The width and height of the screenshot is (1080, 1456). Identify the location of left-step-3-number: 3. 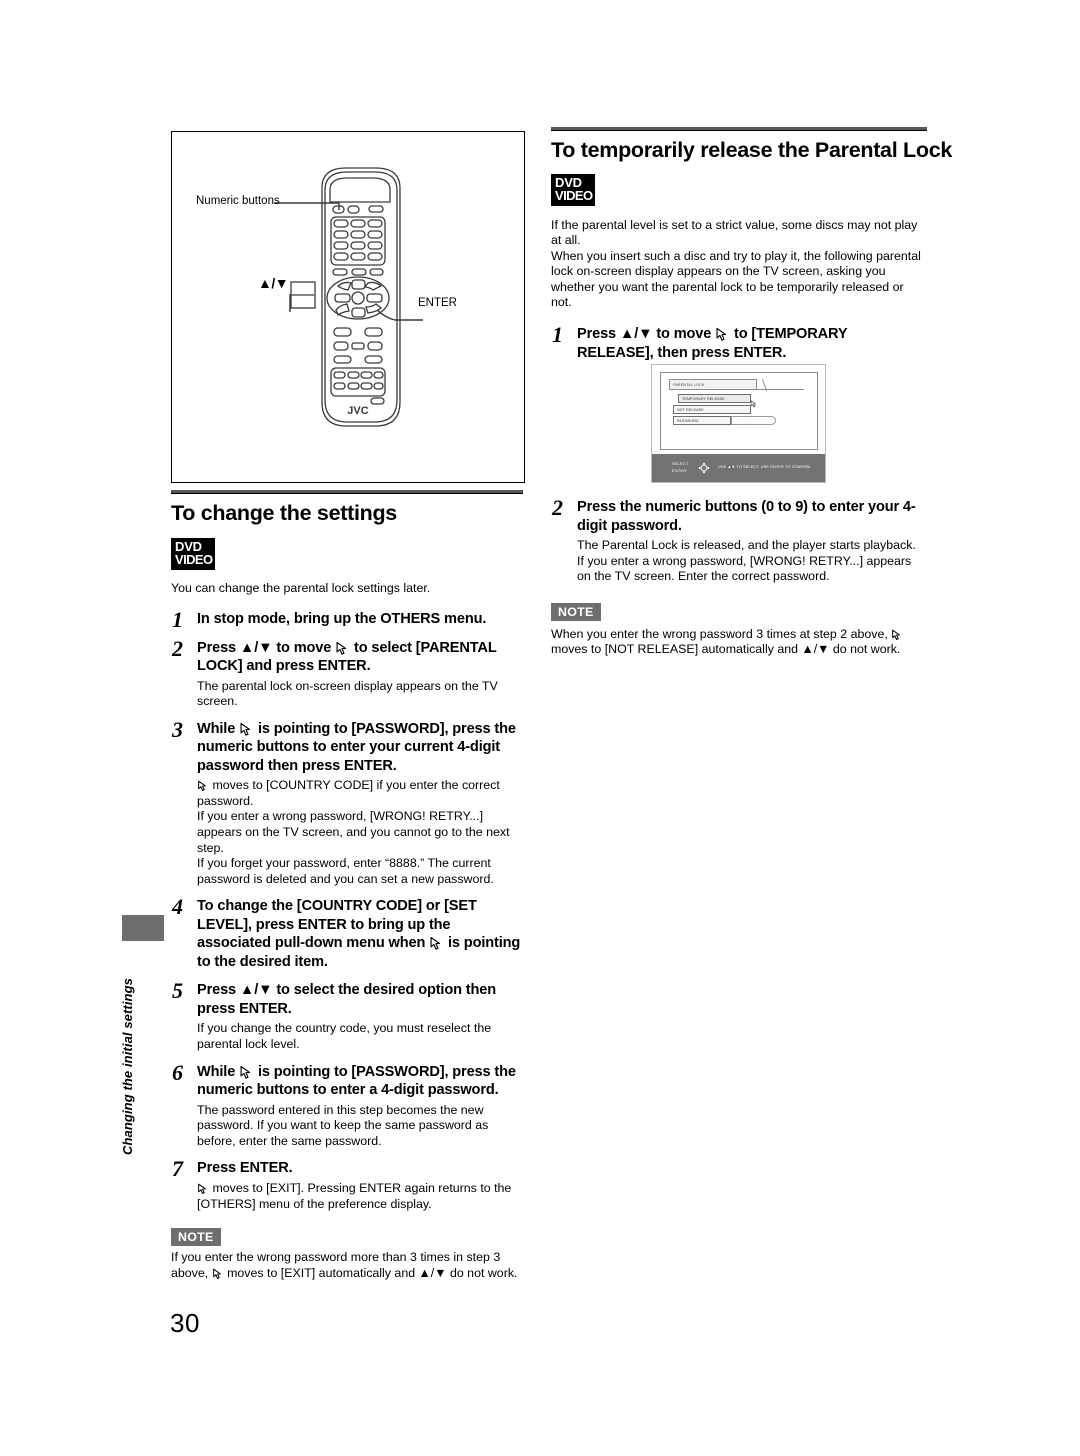
(177, 729).